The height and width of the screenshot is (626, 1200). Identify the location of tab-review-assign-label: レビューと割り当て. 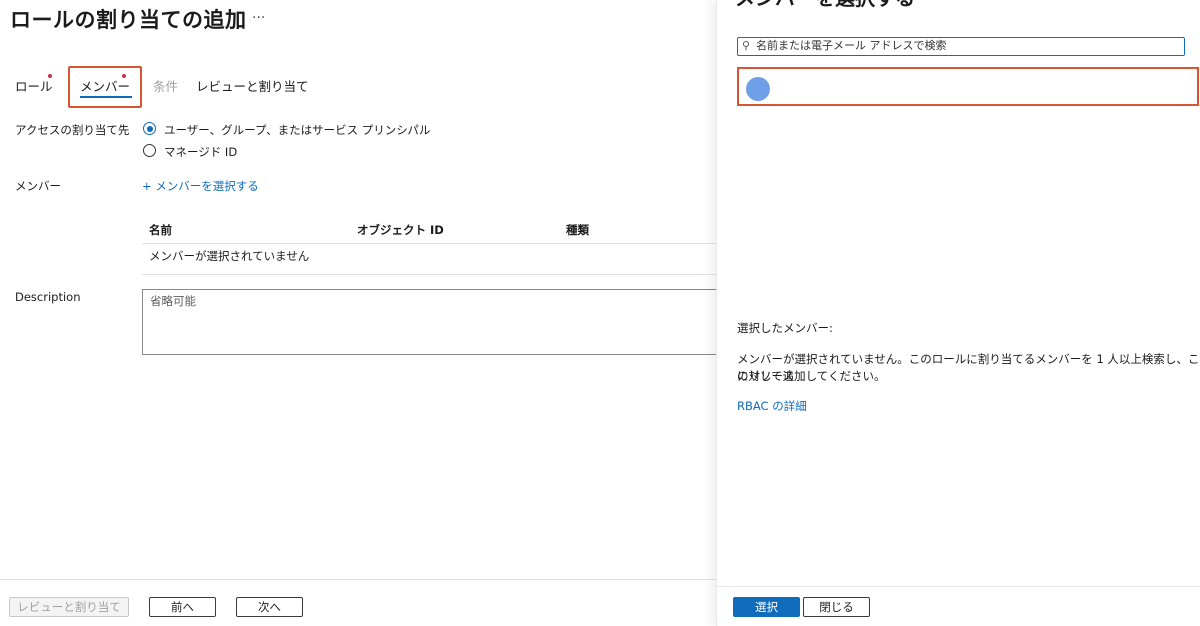
(252, 86).